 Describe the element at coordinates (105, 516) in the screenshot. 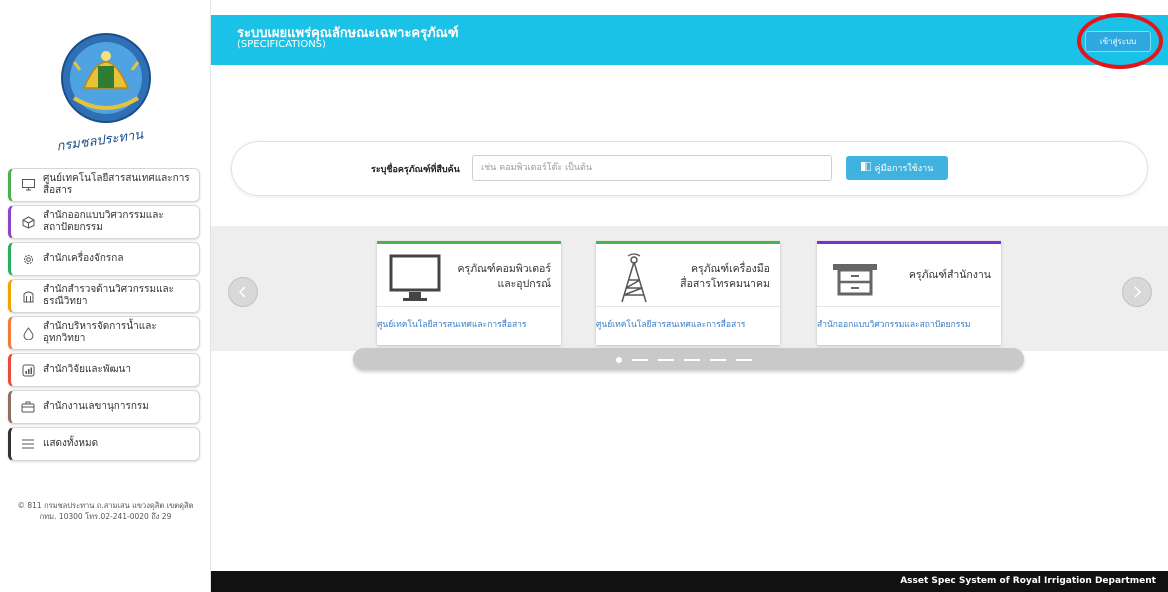

I see `copyright-line-2: กทม. 10300 โทร.02-241-0020 ถึง 29` at that location.